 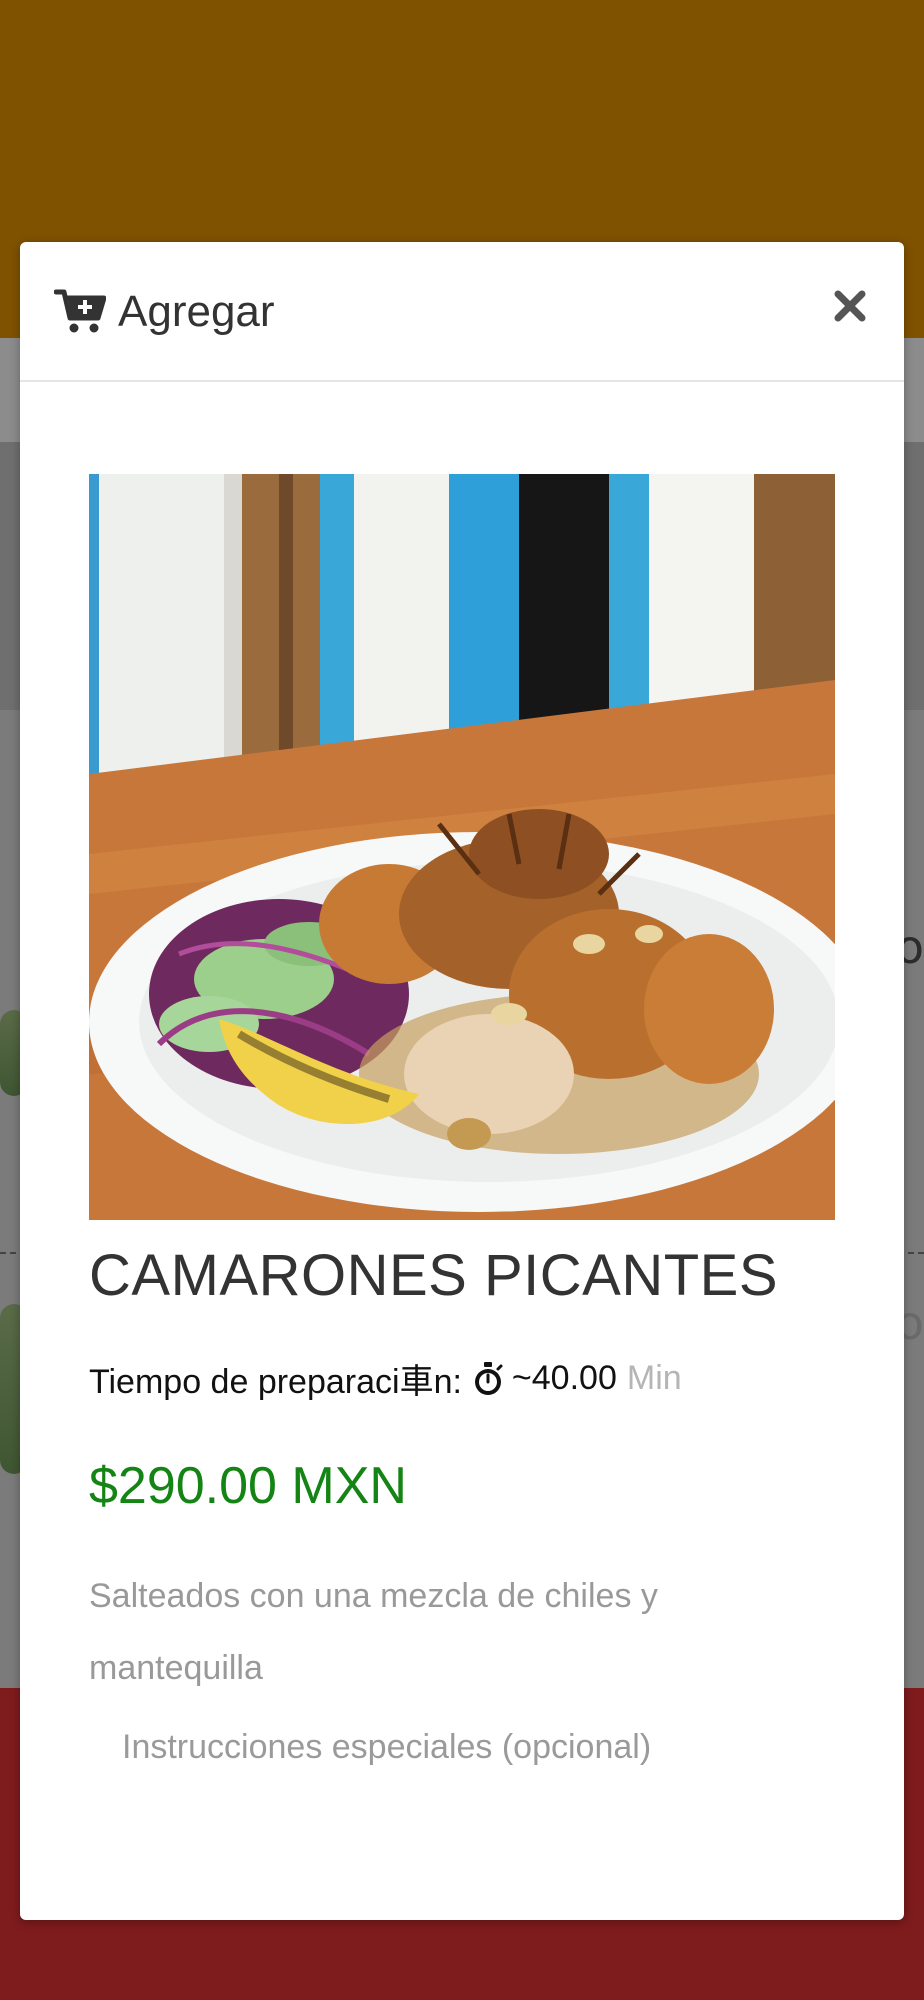 What do you see at coordinates (488, 1378) in the screenshot?
I see `stopwatch-icon` at bounding box center [488, 1378].